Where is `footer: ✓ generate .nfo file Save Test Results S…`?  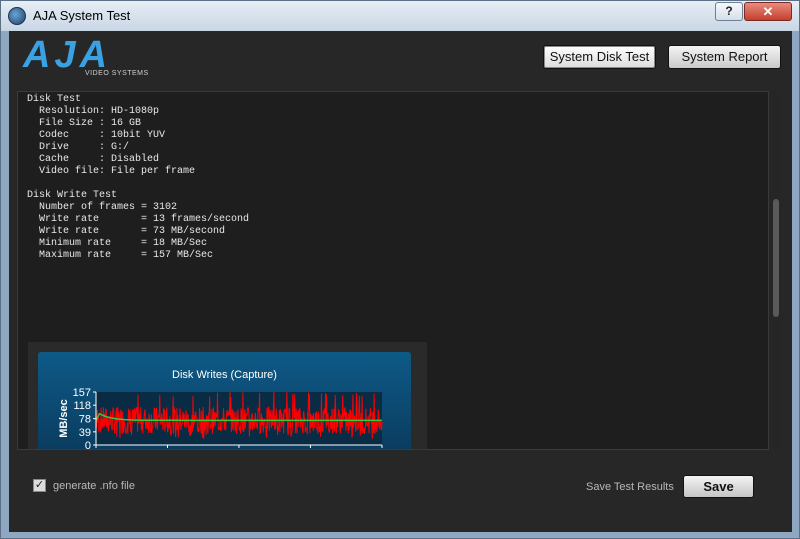
footer: ✓ generate .nfo file Save Test Results S… is located at coordinates (400, 499).